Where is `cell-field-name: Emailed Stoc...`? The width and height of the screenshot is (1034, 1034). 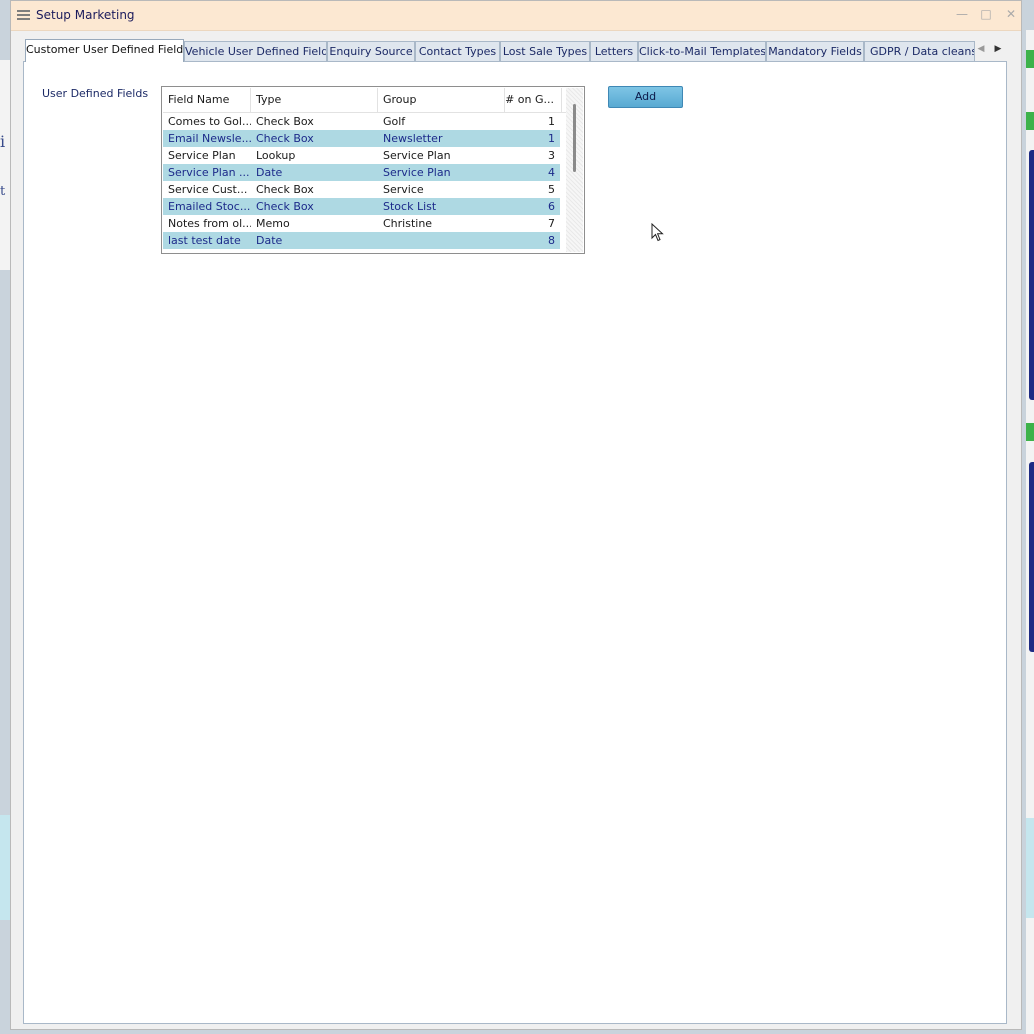 cell-field-name: Emailed Stoc... is located at coordinates (209, 206).